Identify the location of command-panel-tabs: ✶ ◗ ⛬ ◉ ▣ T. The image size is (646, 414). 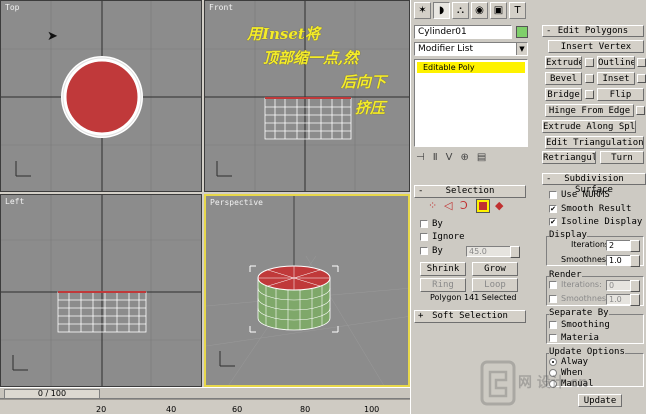
(474, 11).